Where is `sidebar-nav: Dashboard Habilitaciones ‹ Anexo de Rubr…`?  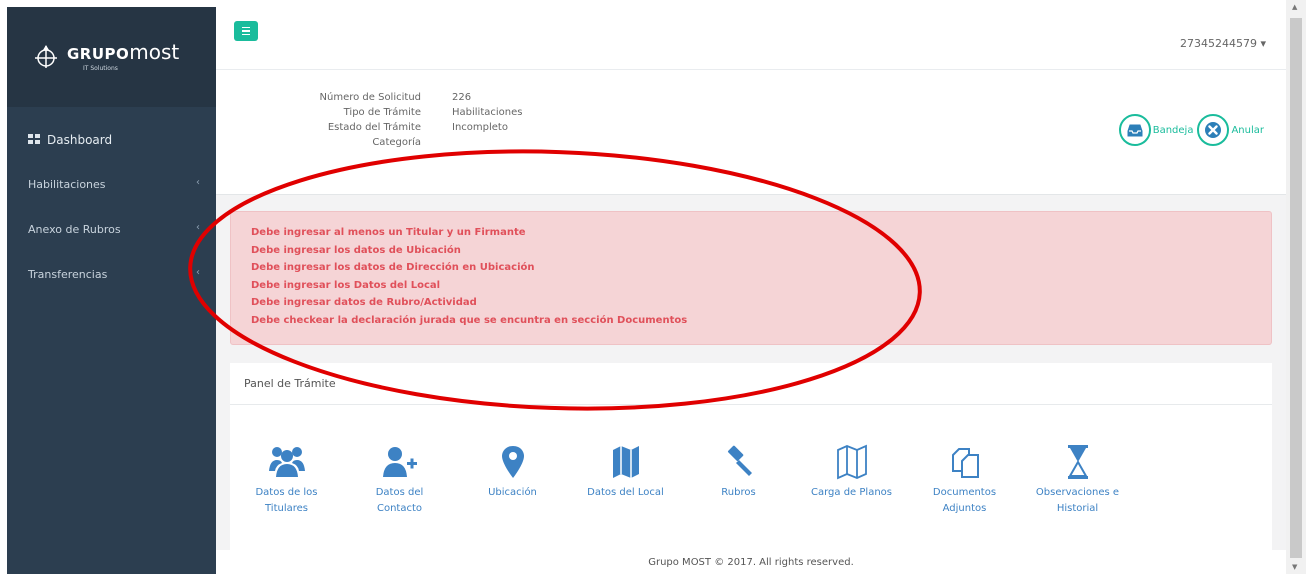
sidebar-nav: Dashboard Habilitaciones ‹ Anexo de Rubr… is located at coordinates (111, 207).